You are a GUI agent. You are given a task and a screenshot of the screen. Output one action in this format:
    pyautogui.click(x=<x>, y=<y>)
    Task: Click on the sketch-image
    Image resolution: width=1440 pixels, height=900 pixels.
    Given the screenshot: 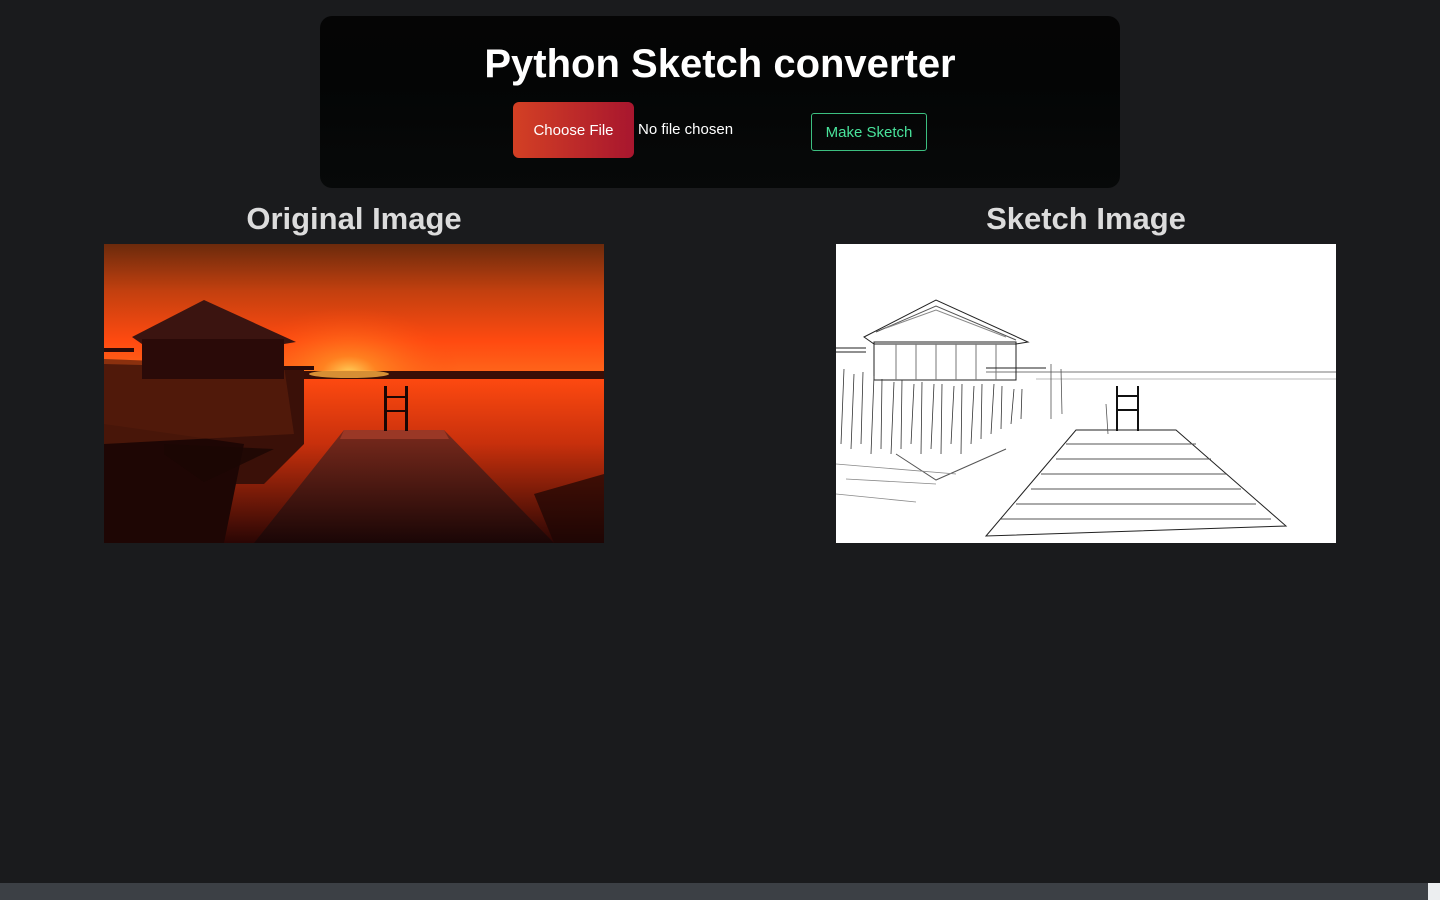 What is the action you would take?
    pyautogui.click(x=1086, y=393)
    